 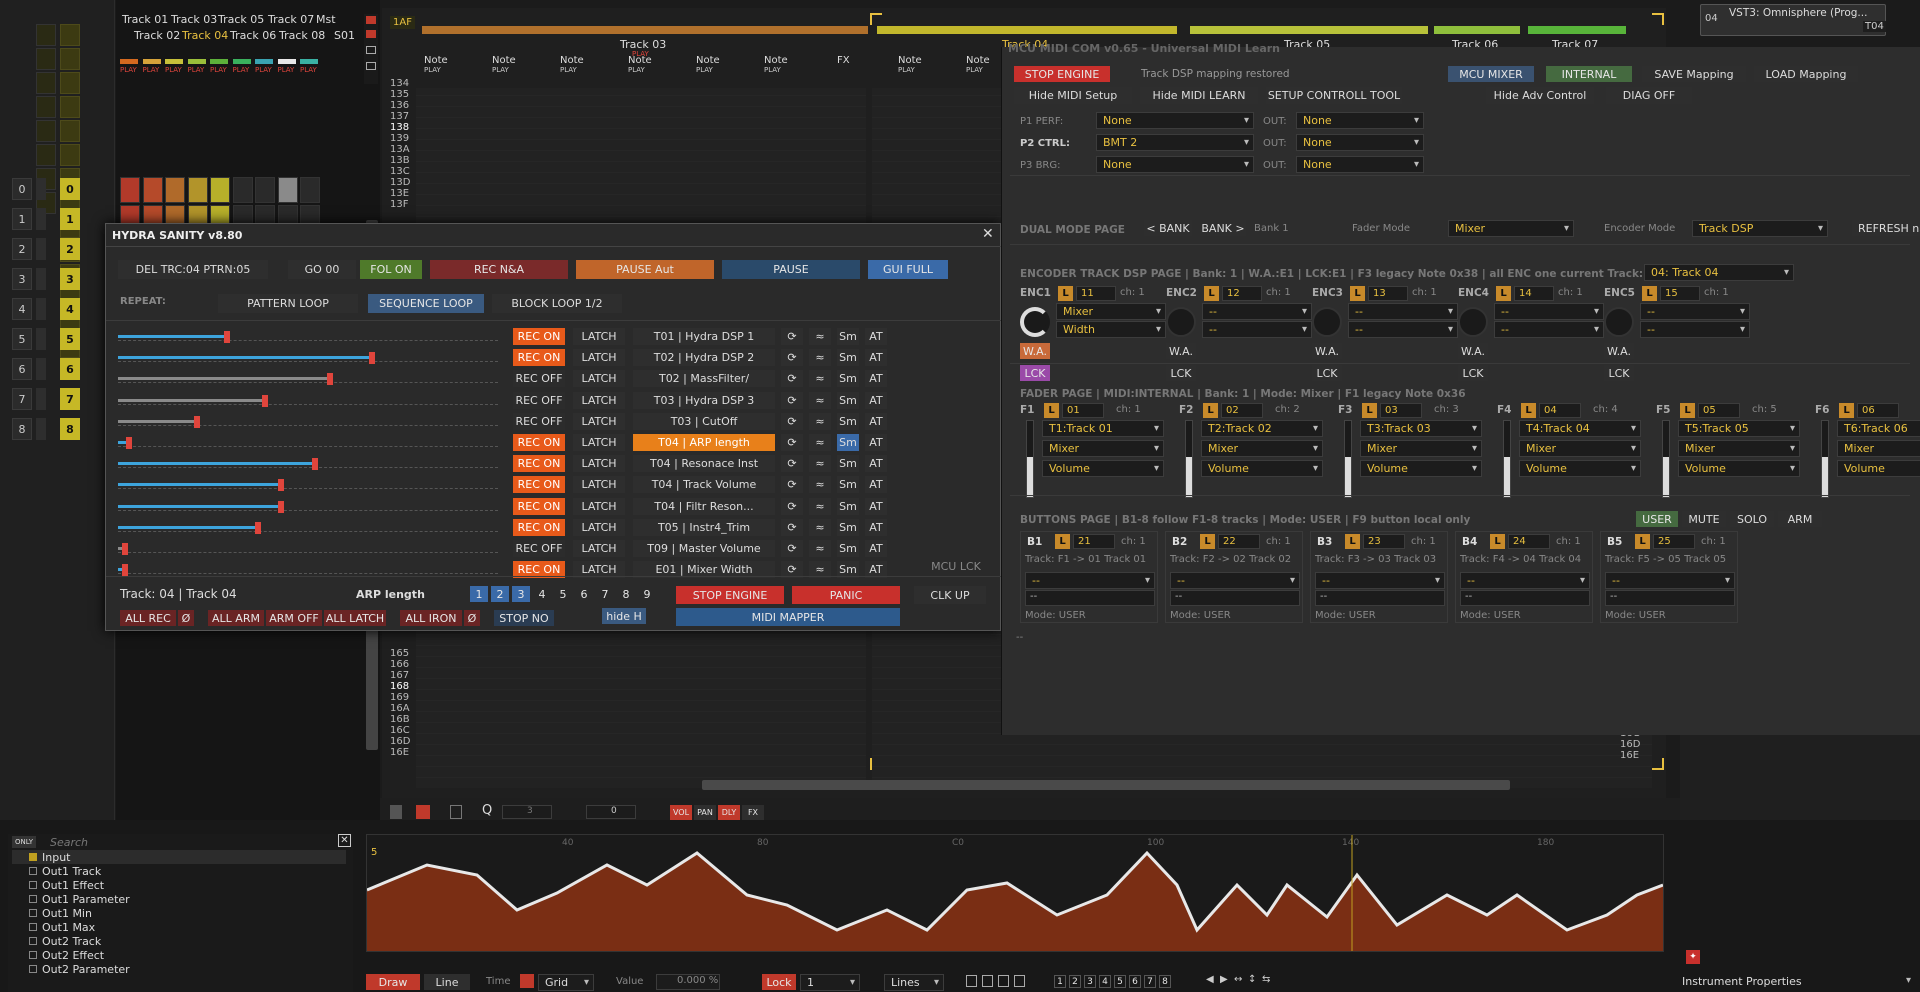 I want to click on encoder-link-button: L, so click(x=1211, y=293).